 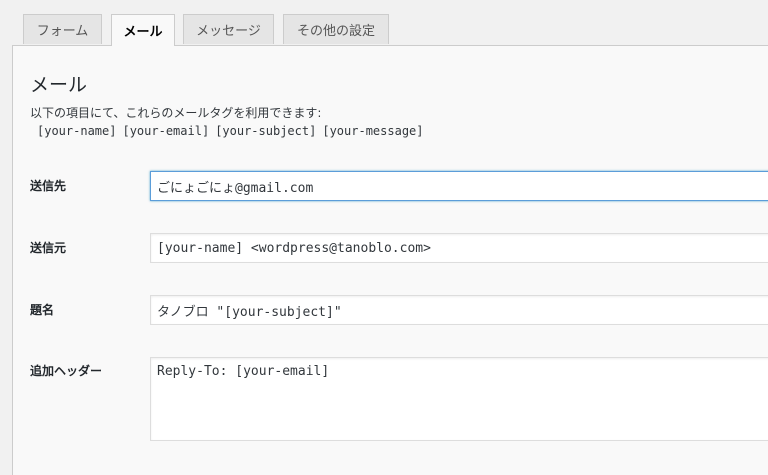 What do you see at coordinates (266, 131) in the screenshot?
I see `mail-tag: [your-subject]` at bounding box center [266, 131].